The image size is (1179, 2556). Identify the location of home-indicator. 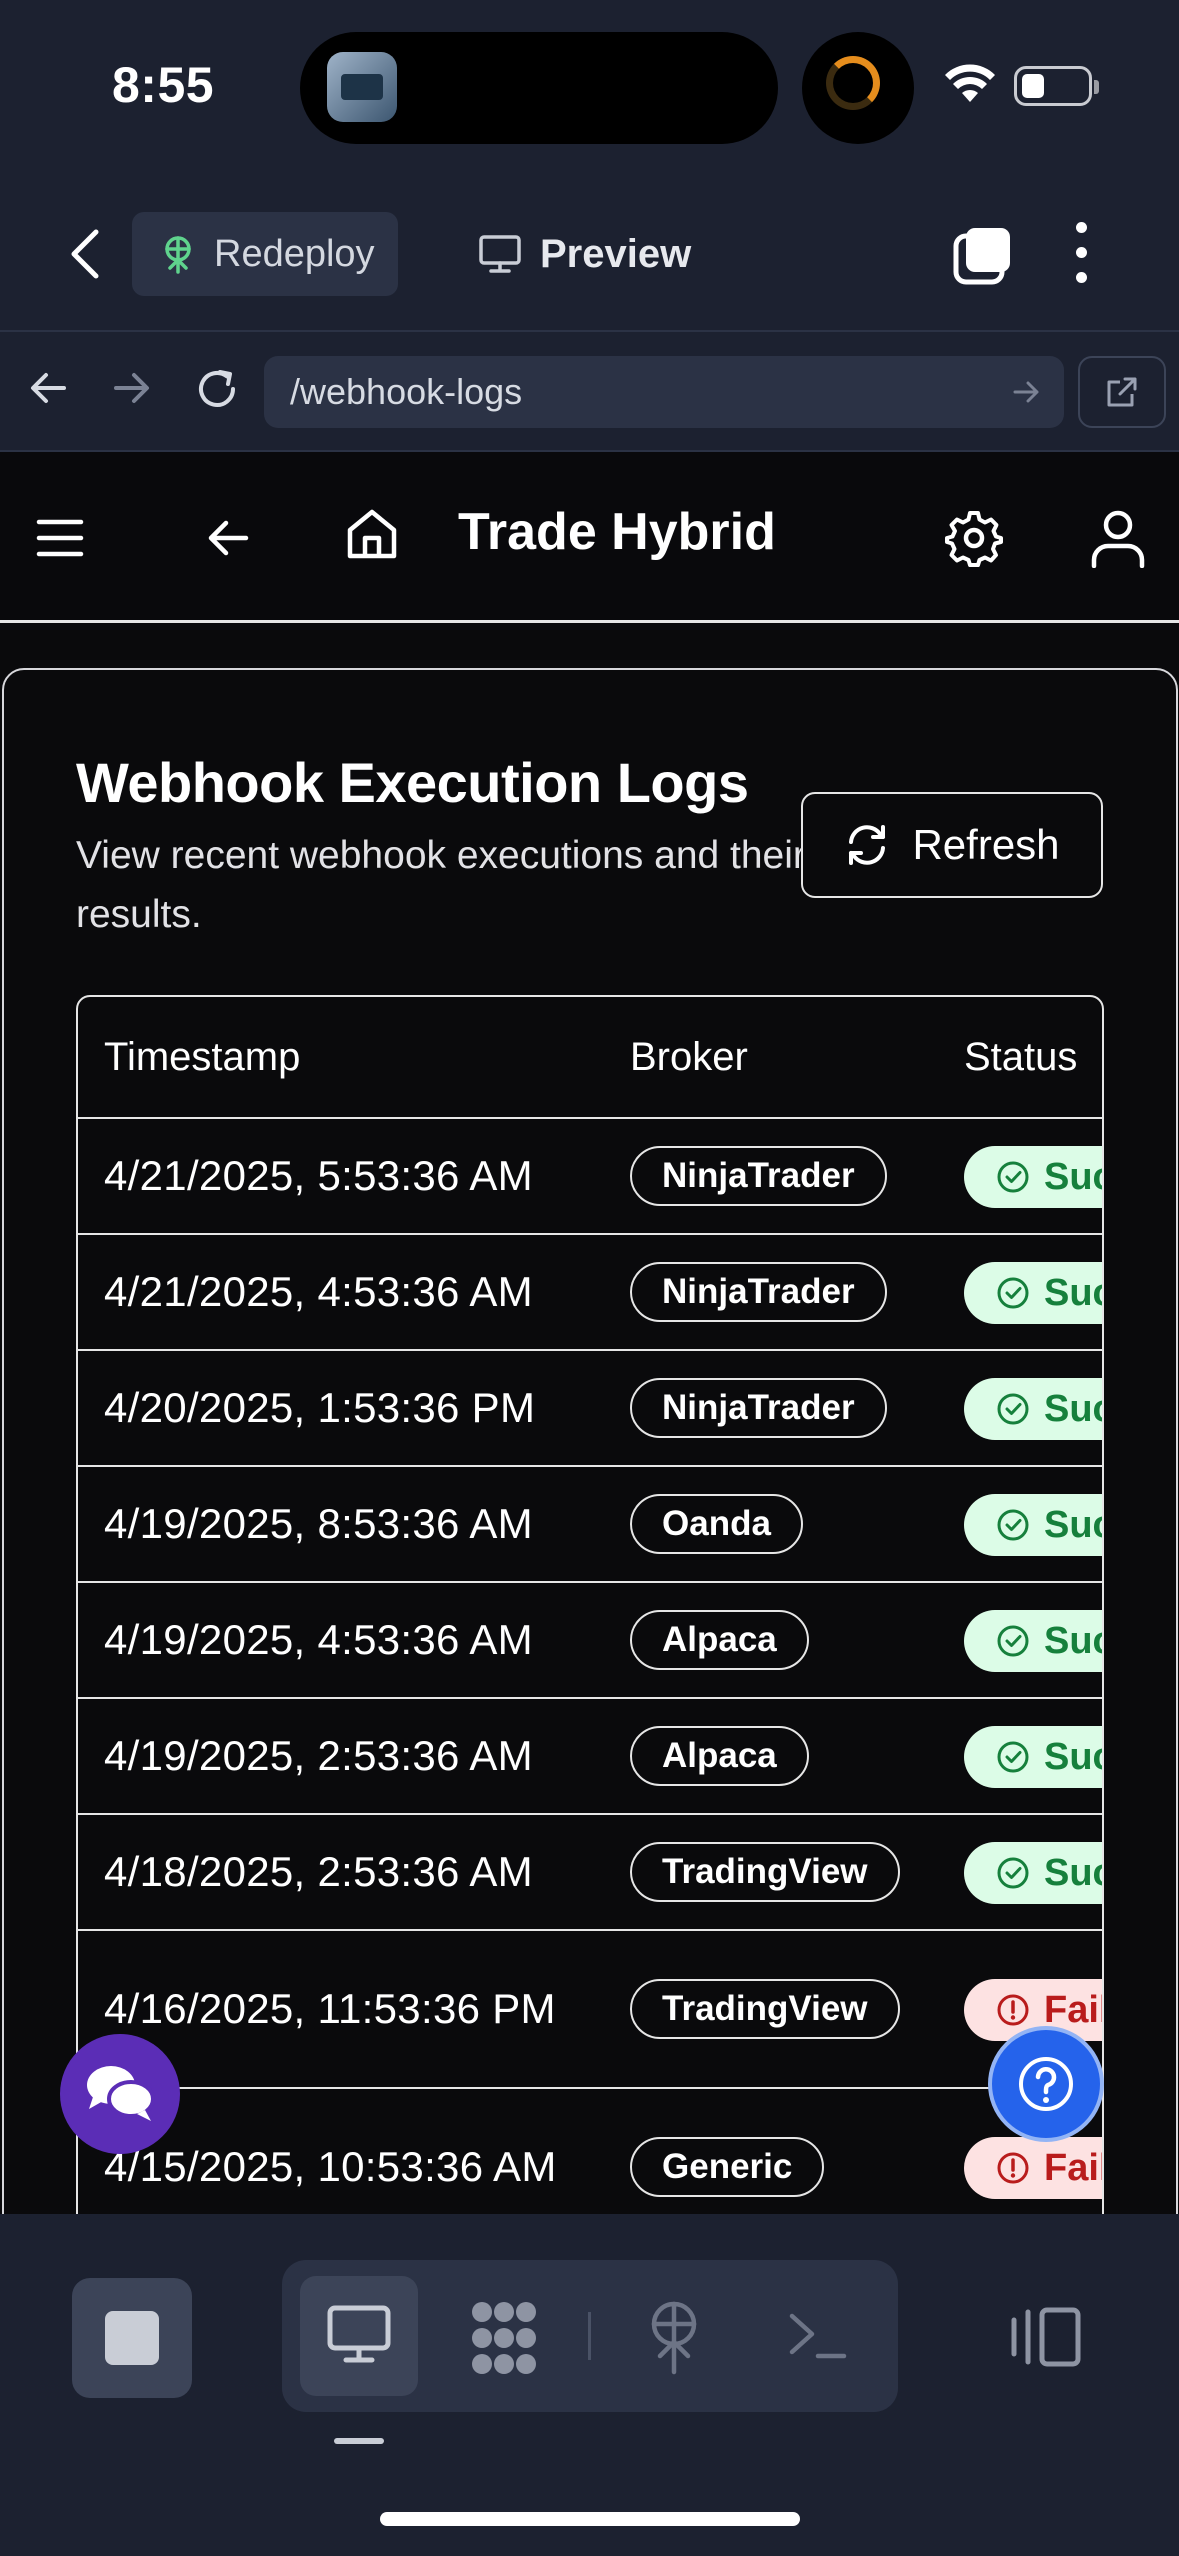
(590, 2519).